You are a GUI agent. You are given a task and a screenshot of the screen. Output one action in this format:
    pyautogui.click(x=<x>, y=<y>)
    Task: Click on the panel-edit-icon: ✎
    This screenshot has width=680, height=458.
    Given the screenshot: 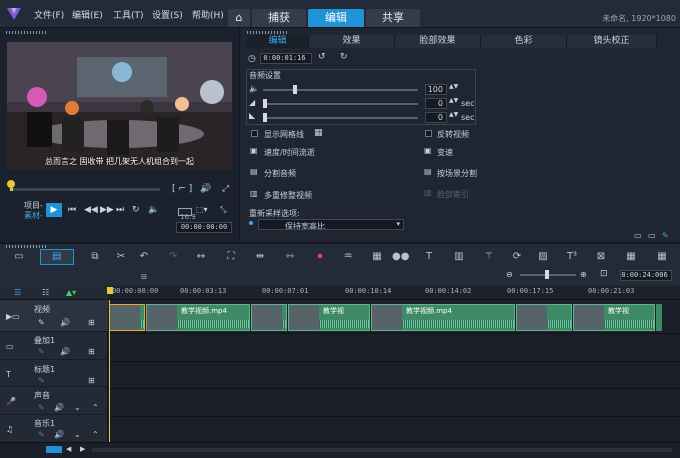 What is the action you would take?
    pyautogui.click(x=665, y=235)
    